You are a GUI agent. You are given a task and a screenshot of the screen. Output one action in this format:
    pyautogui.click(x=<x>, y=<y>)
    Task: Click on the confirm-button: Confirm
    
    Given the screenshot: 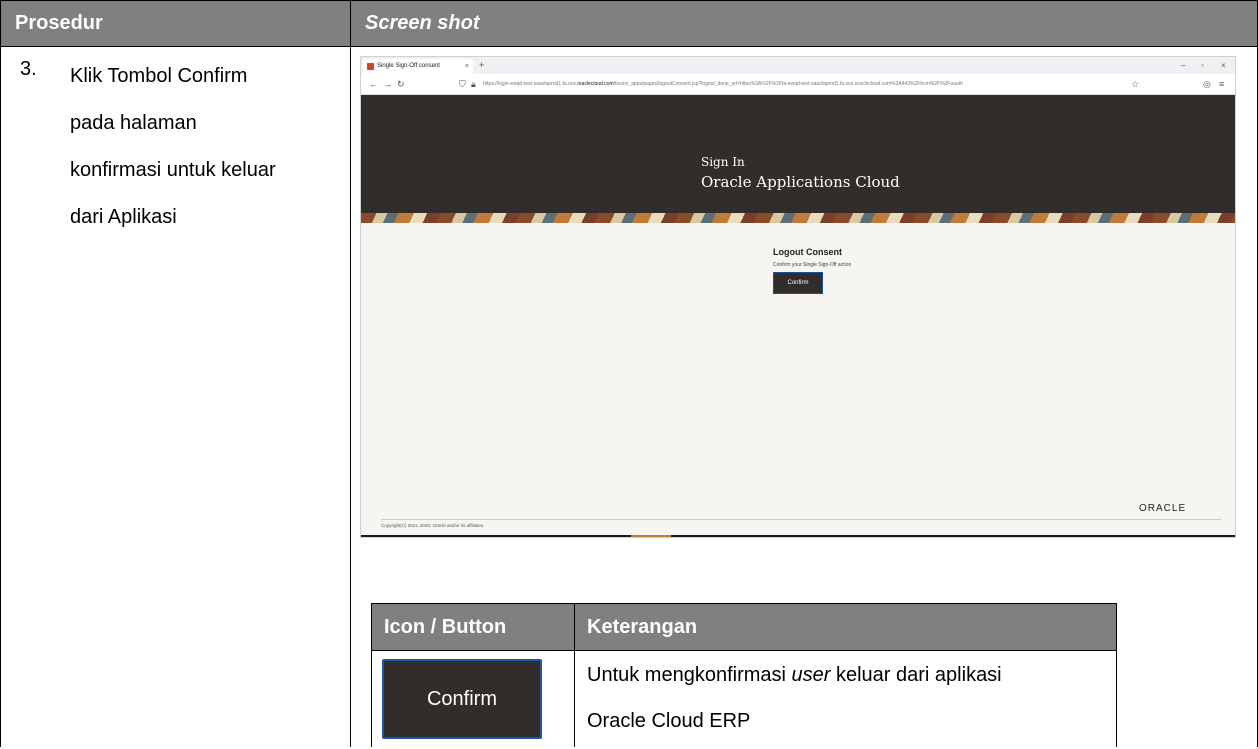 What is the action you would take?
    pyautogui.click(x=798, y=283)
    